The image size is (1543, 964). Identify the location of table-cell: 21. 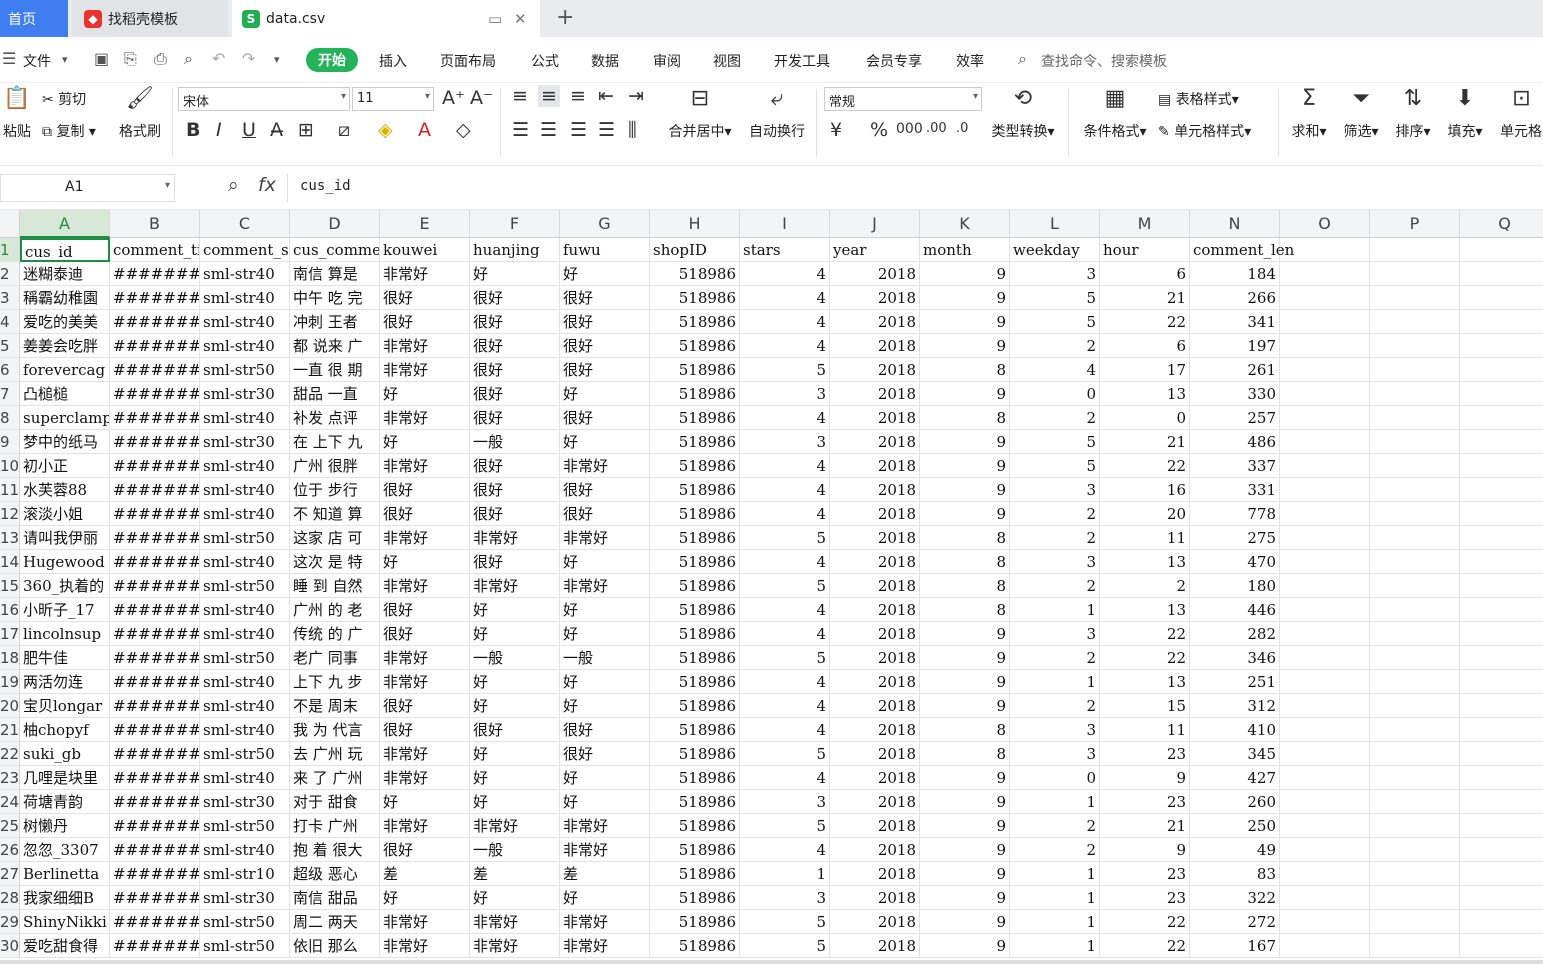
(1145, 826).